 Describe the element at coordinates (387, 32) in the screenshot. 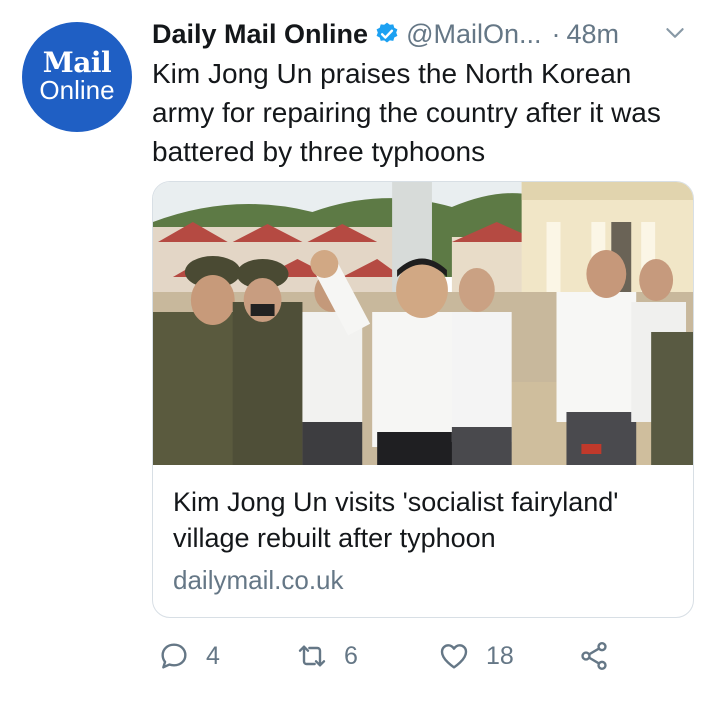

I see `verified-badge-icon` at that location.